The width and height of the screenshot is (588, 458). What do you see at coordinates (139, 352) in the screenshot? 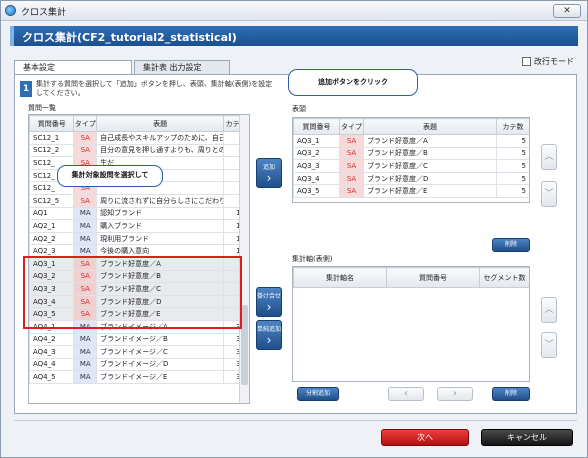
I see `table-row: AQ4_3MAブランドイメージ／C30` at bounding box center [139, 352].